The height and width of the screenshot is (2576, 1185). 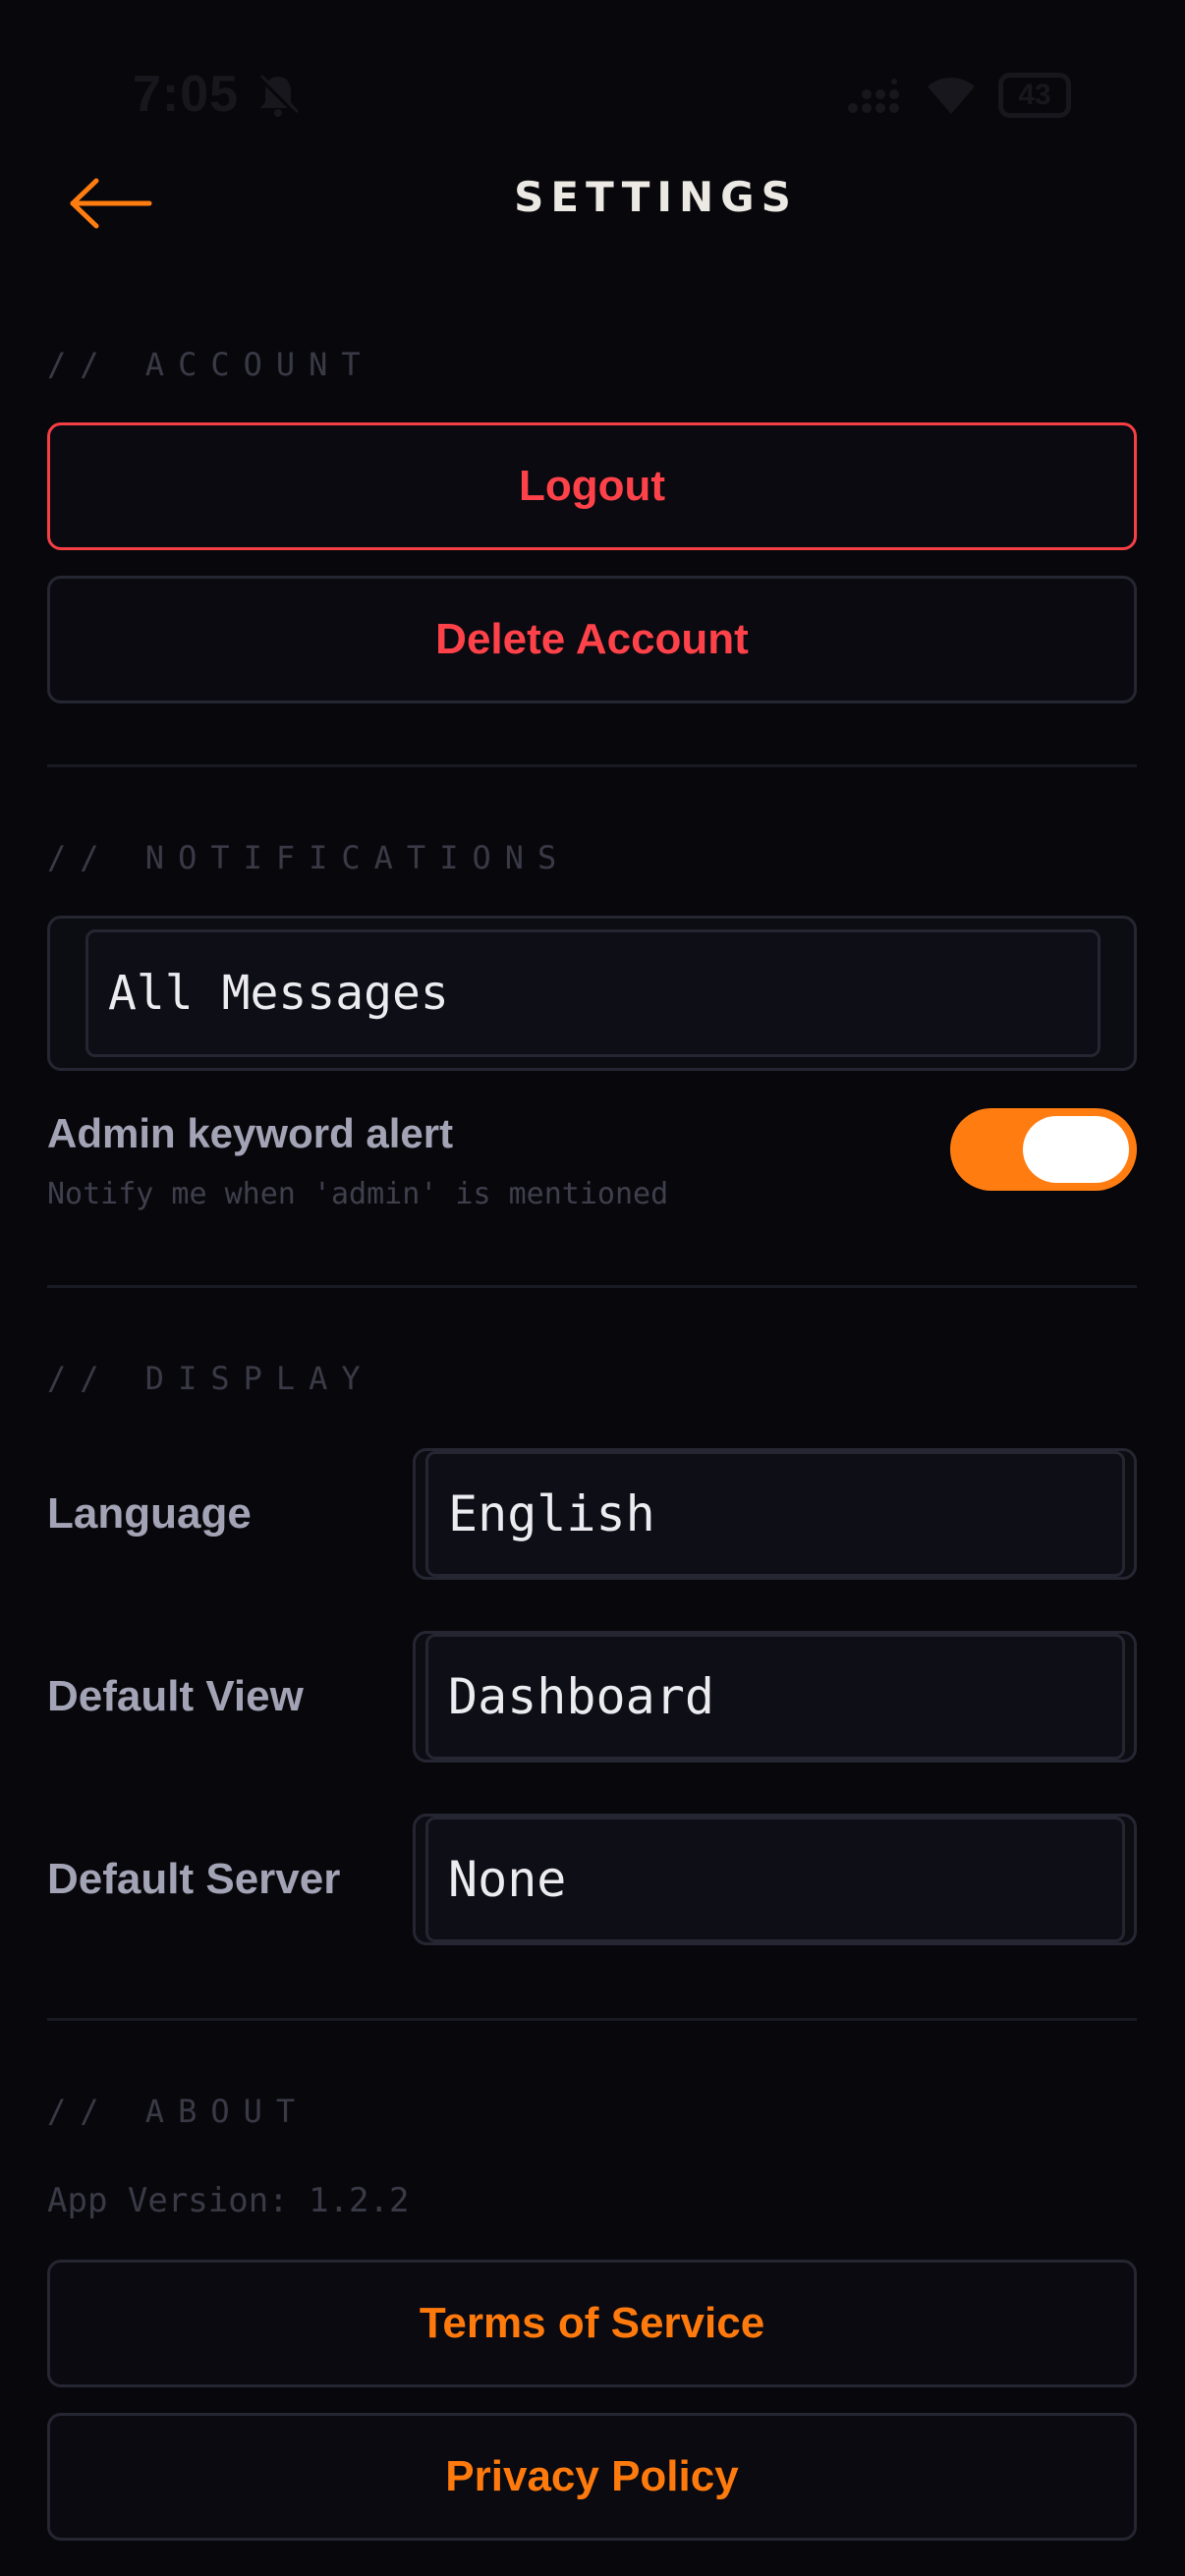 What do you see at coordinates (186, 94) in the screenshot?
I see `status-time: 7:05` at bounding box center [186, 94].